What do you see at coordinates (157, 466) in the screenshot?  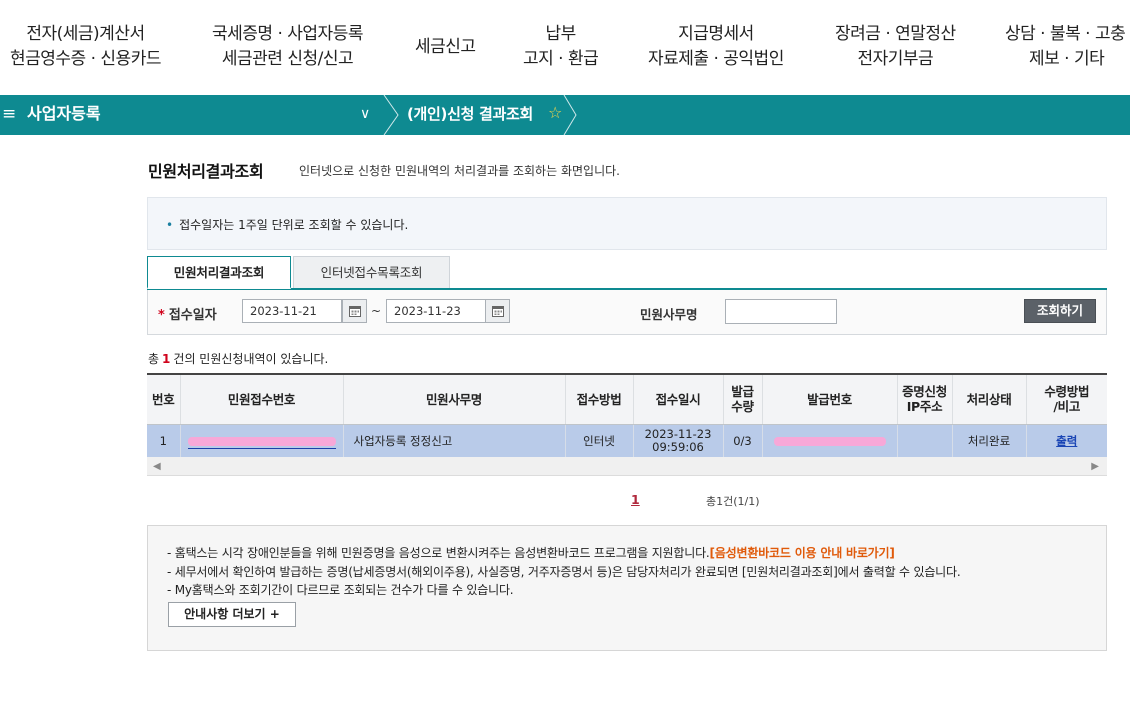 I see `scroll-left-icon: ◀` at bounding box center [157, 466].